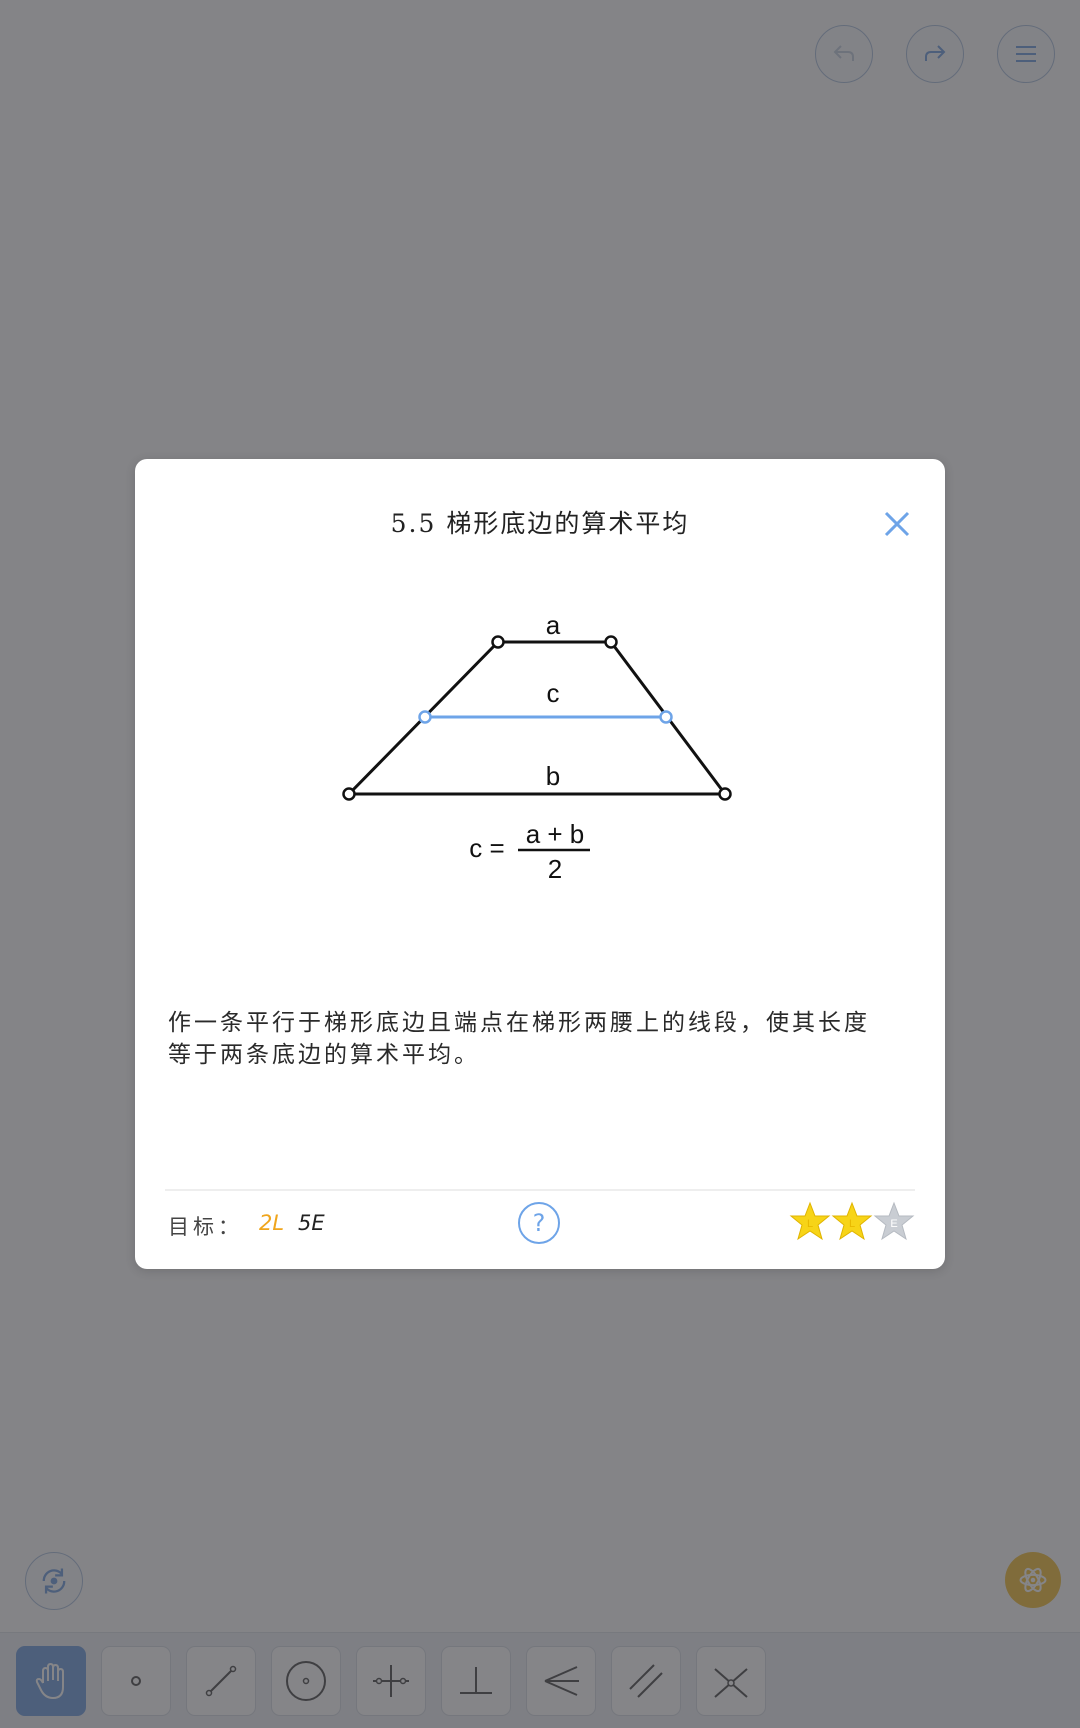 The image size is (1080, 1728). I want to click on star-empty-e: E, so click(894, 1221).